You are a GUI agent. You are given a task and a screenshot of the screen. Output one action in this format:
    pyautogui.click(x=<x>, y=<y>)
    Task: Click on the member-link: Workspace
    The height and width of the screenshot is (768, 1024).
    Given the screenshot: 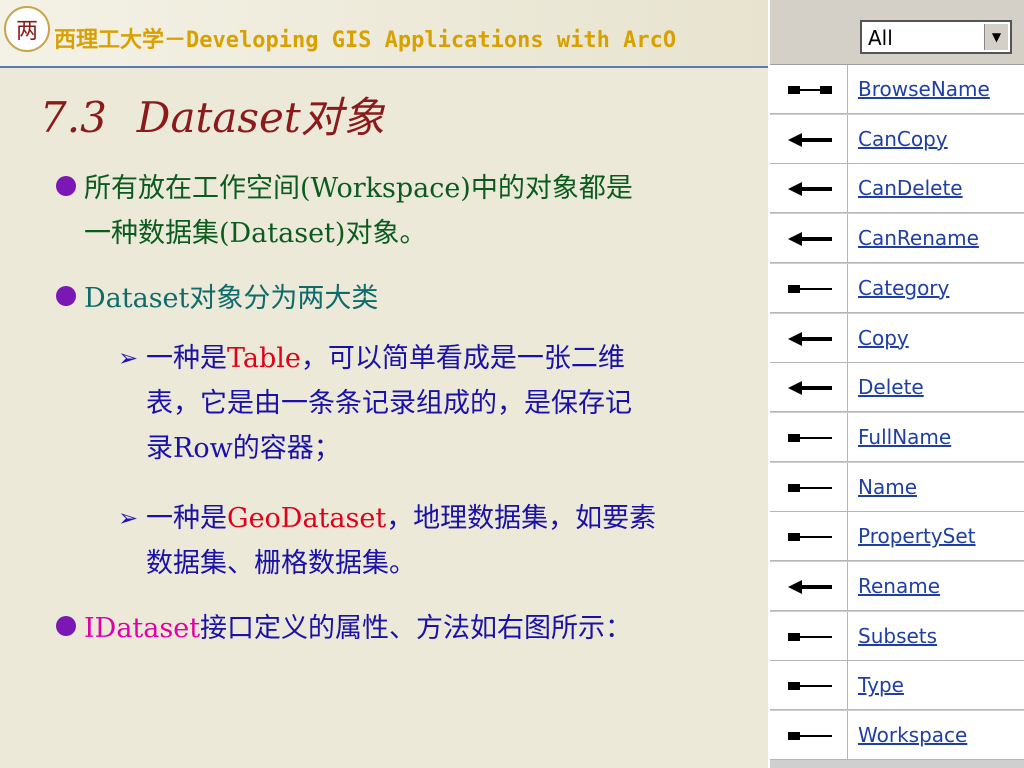 What is the action you would take?
    pyautogui.click(x=912, y=735)
    